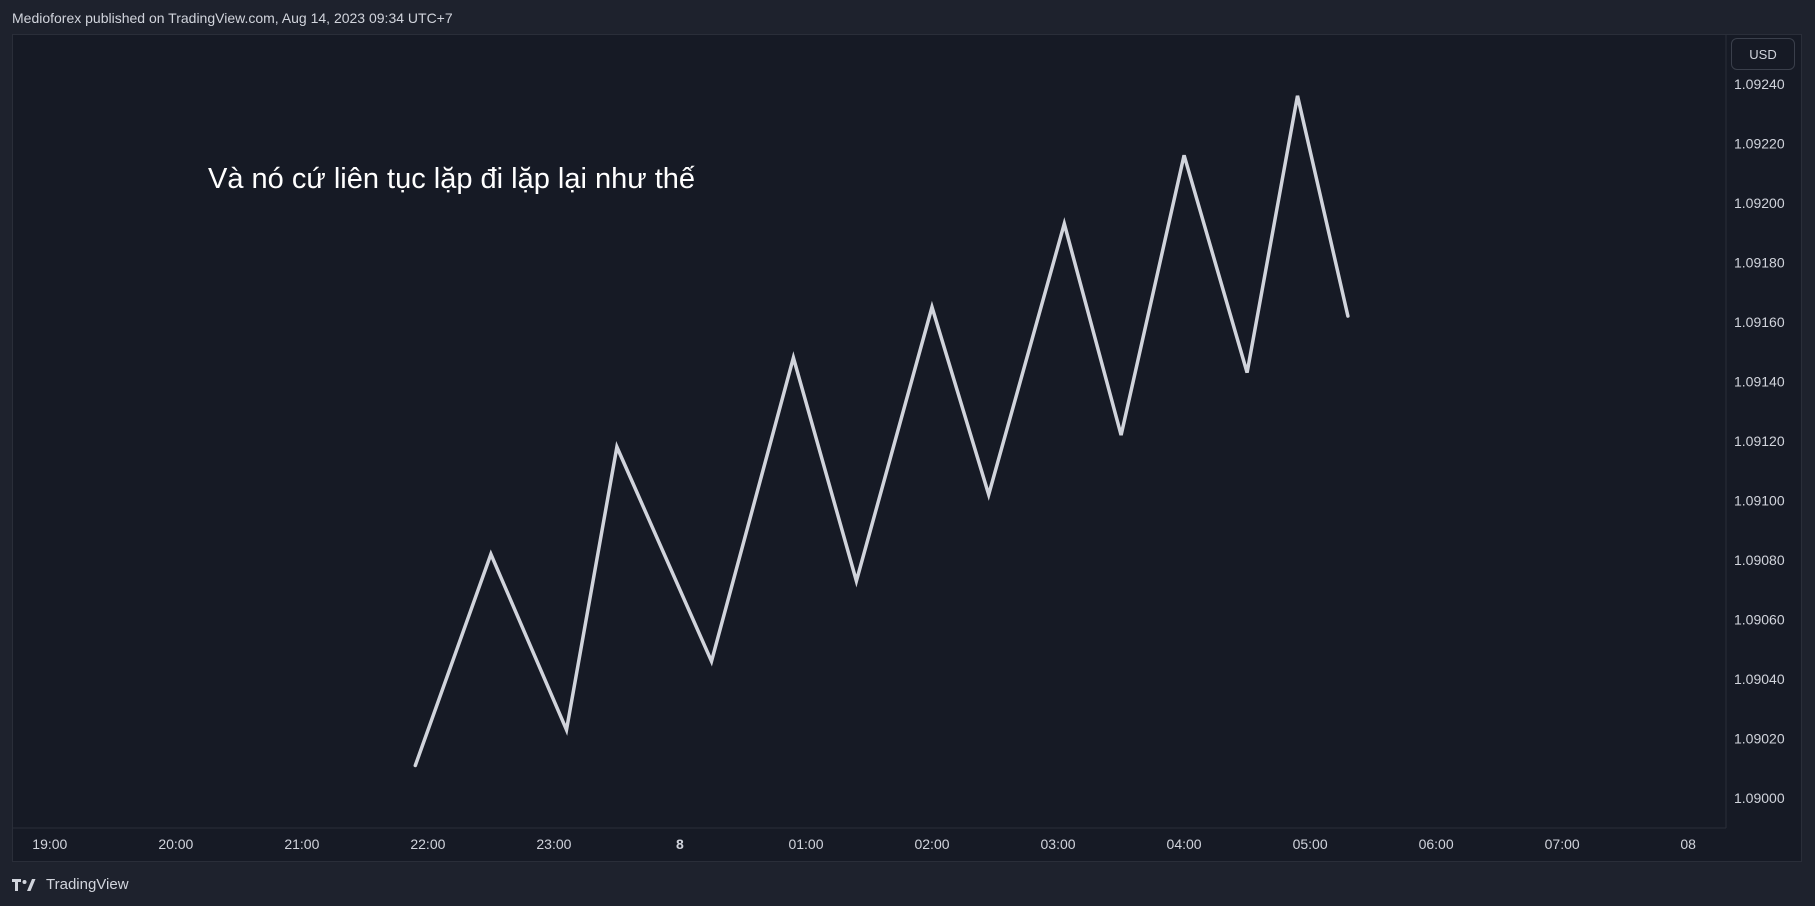  Describe the element at coordinates (427, 844) in the screenshot. I see `time-tick-label: 22:00` at that location.